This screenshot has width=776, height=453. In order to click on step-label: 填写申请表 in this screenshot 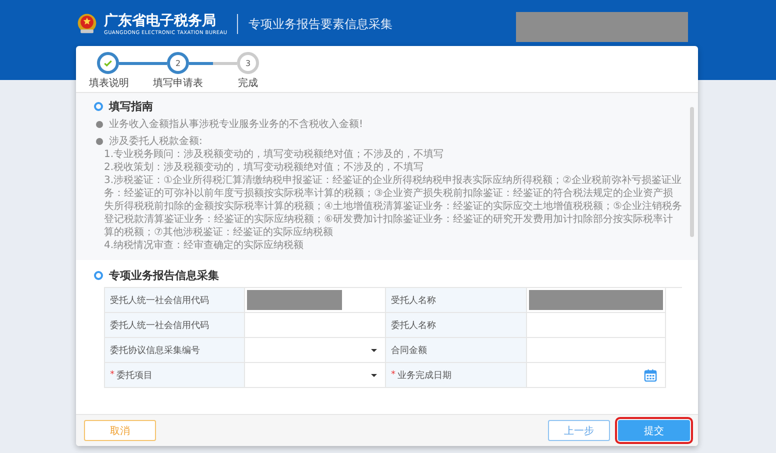, I will do `click(178, 83)`.